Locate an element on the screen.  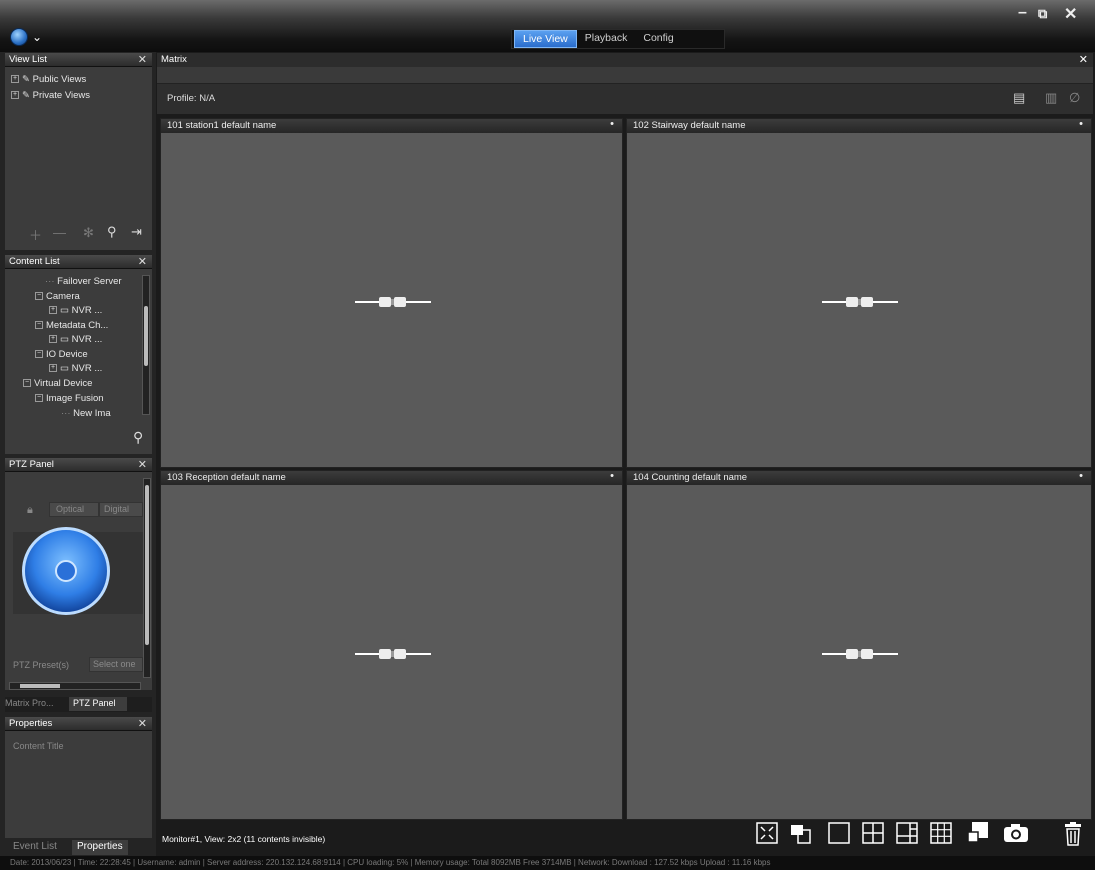
cell-title: 103 Reception default name is located at coordinates (226, 477).